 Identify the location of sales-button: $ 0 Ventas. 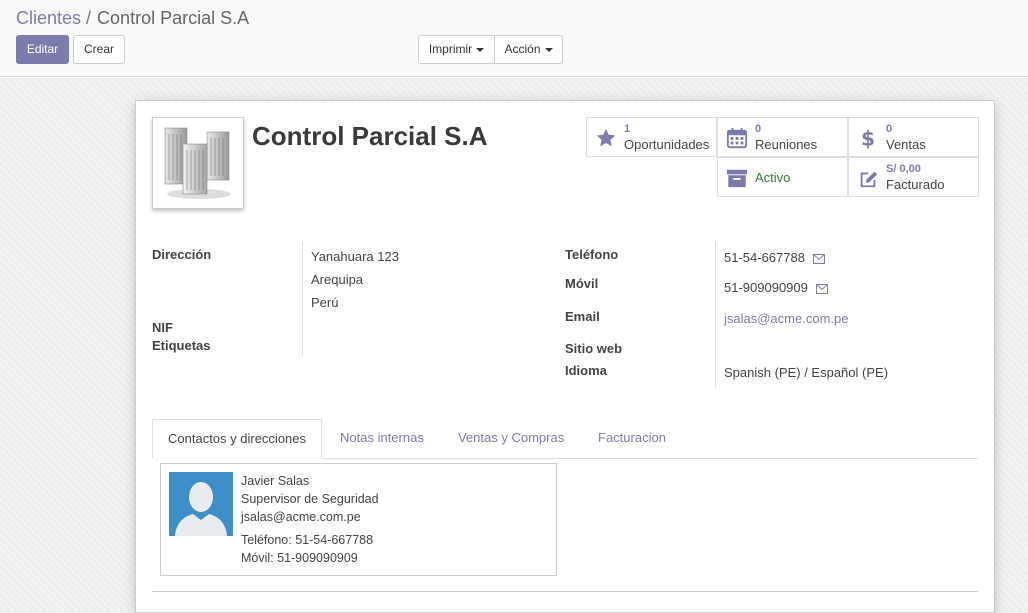
(913, 137).